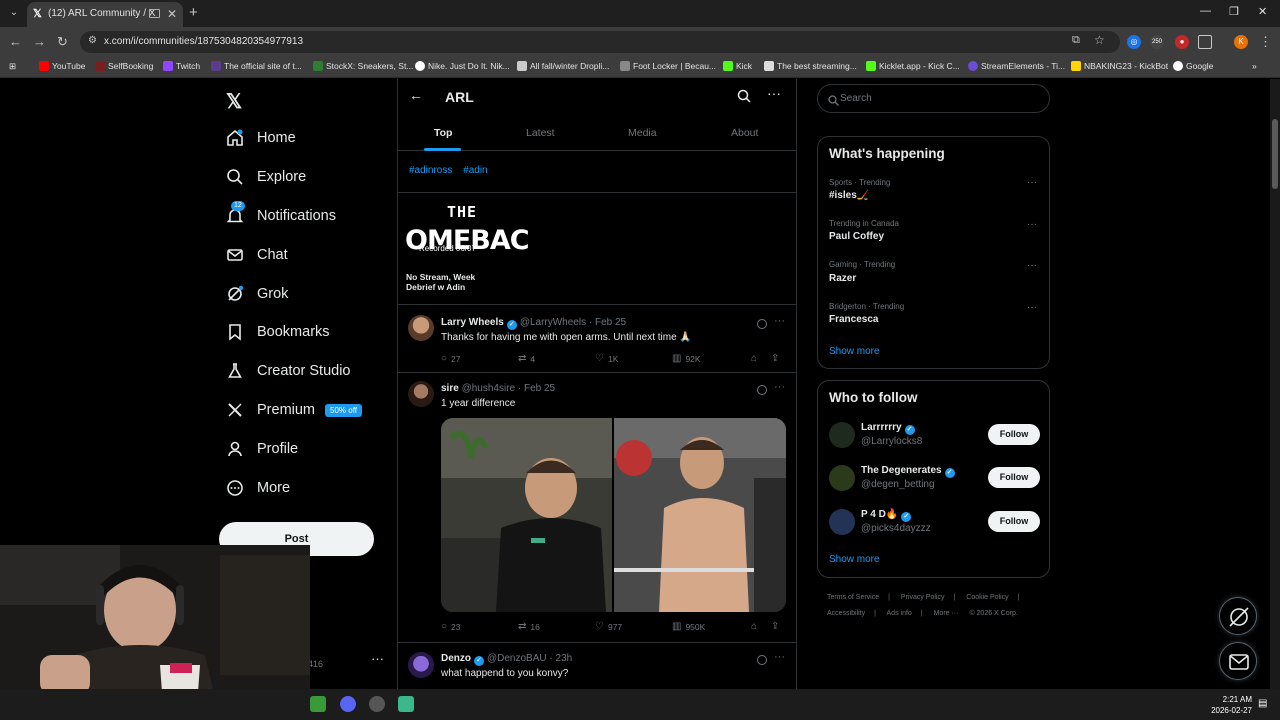 This screenshot has width=1280, height=720. What do you see at coordinates (39, 41) in the screenshot?
I see `forward-icon: →` at bounding box center [39, 41].